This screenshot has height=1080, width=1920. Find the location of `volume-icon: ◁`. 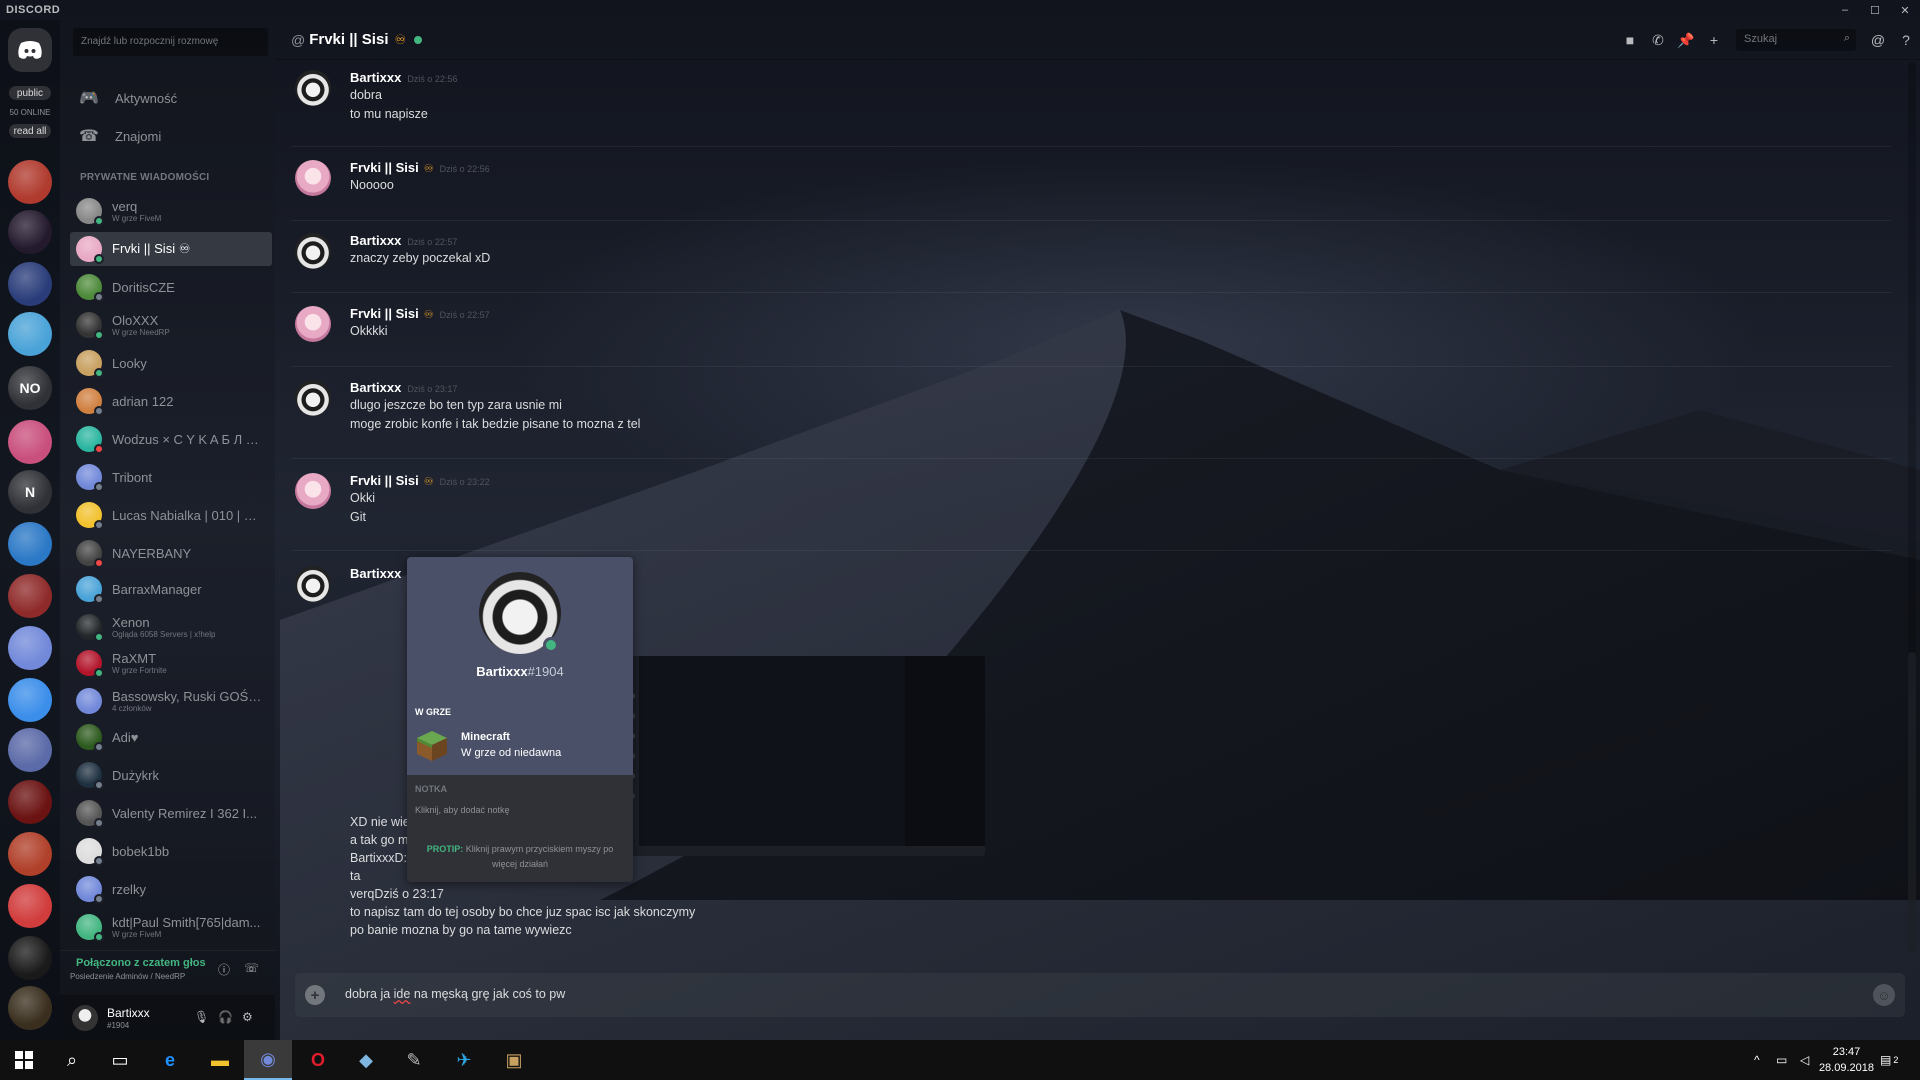

volume-icon: ◁ is located at coordinates (1804, 1060).